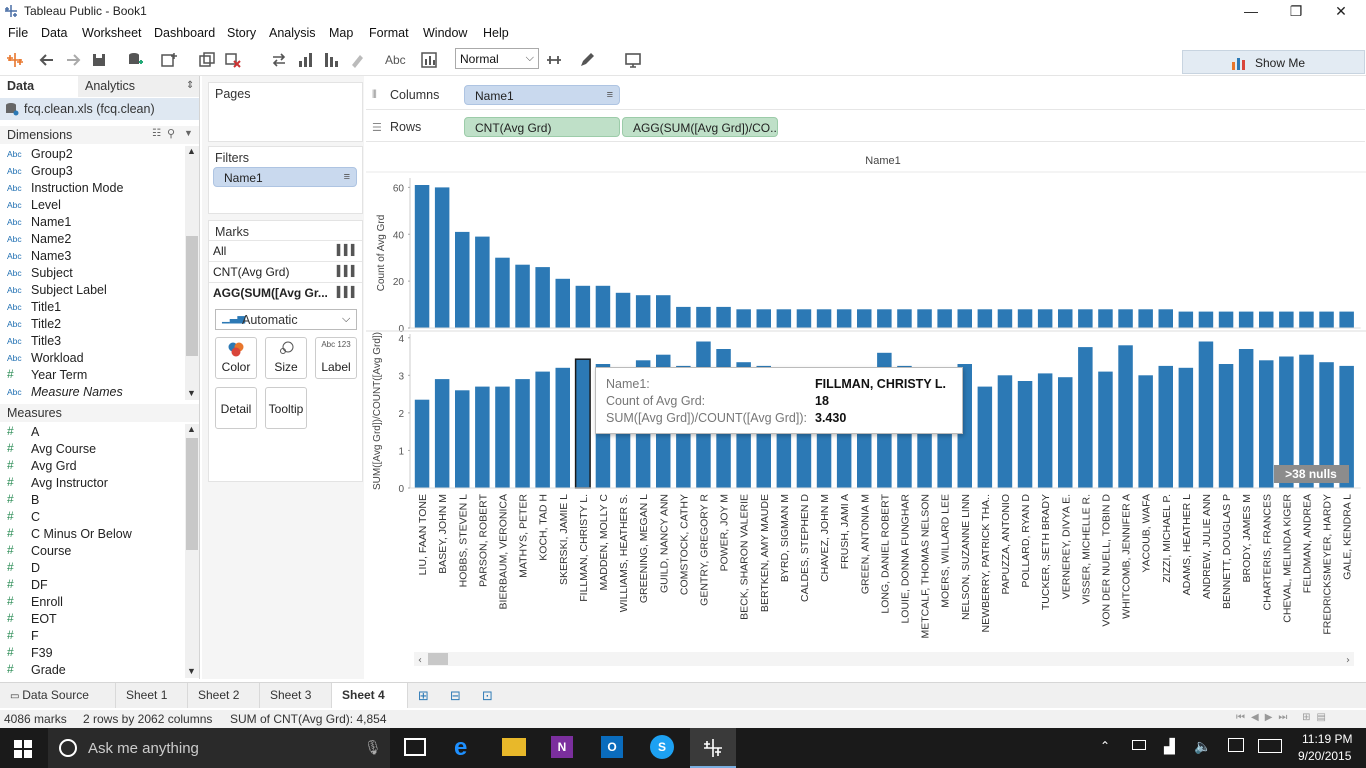 The image size is (1366, 768). What do you see at coordinates (192, 494) in the screenshot?
I see `measures-scroll-thumb` at bounding box center [192, 494].